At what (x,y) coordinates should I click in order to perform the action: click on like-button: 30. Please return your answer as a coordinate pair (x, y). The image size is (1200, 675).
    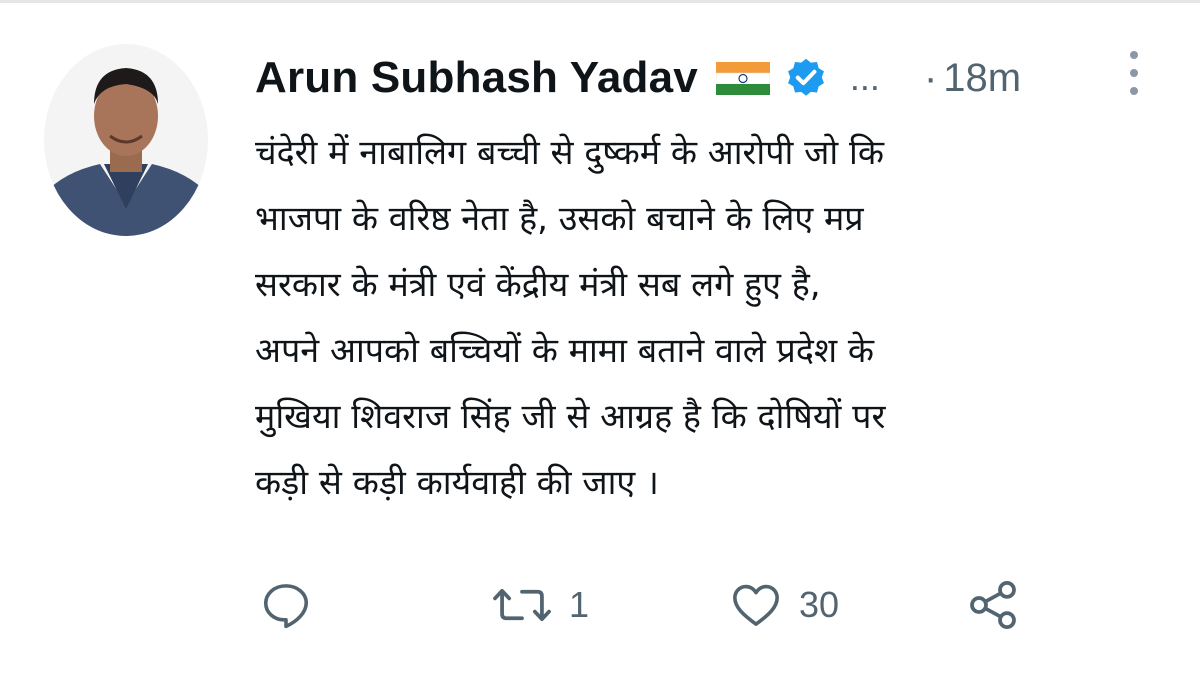
    Looking at the image, I should click on (784, 605).